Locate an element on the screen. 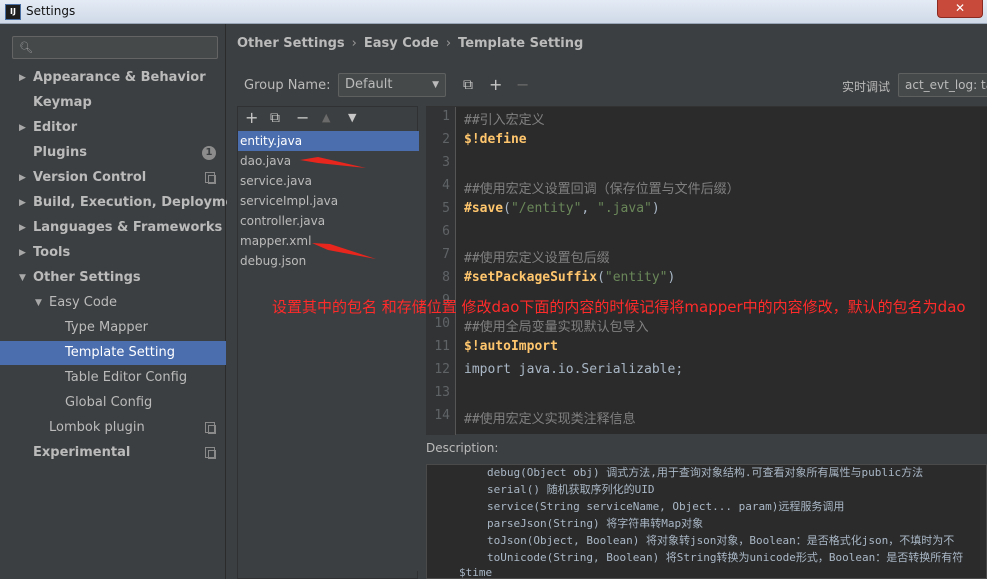  code-line-1: ##引入宏定义 is located at coordinates (504, 120).